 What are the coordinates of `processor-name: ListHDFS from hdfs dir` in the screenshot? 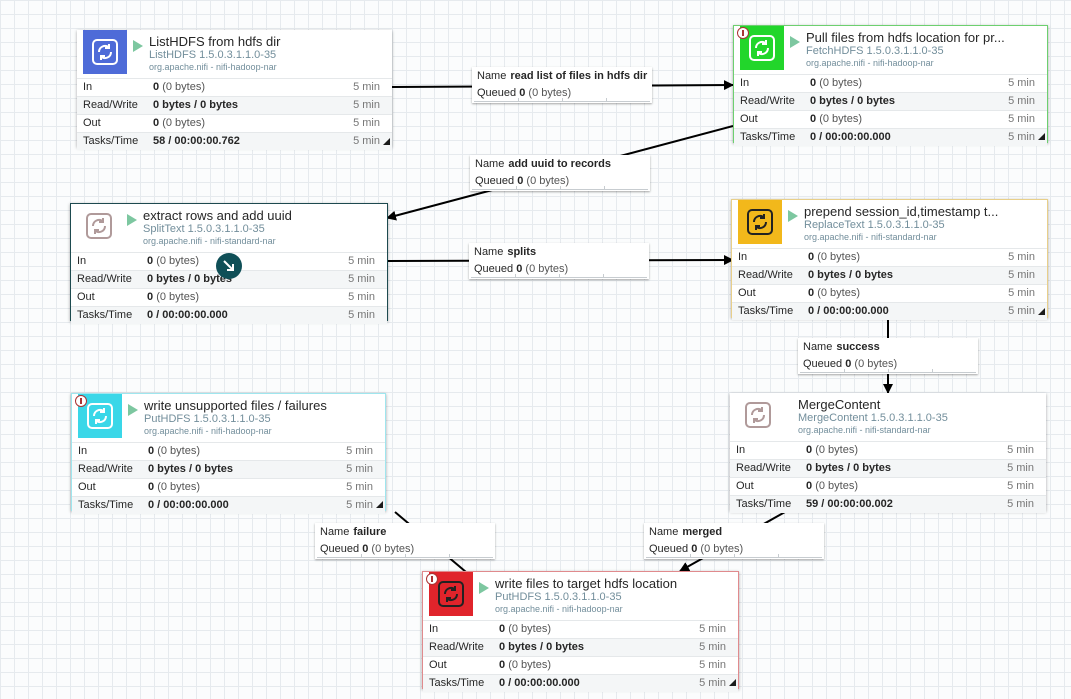 It's located at (215, 41).